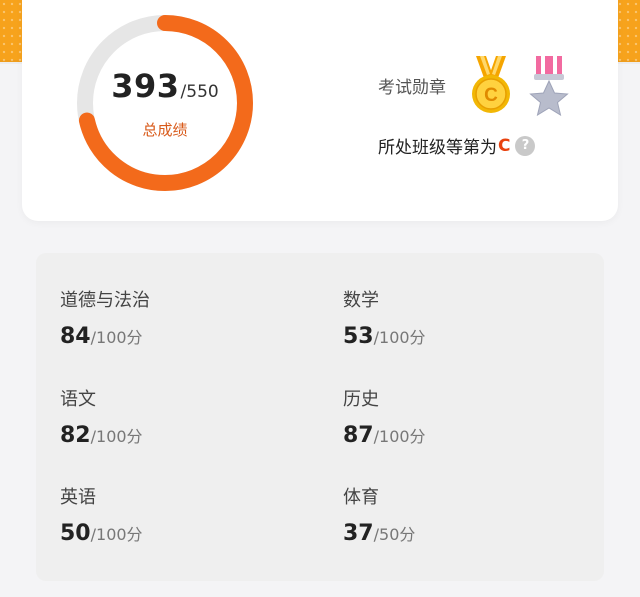  What do you see at coordinates (394, 534) in the screenshot?
I see `subject-score-max: /50分` at bounding box center [394, 534].